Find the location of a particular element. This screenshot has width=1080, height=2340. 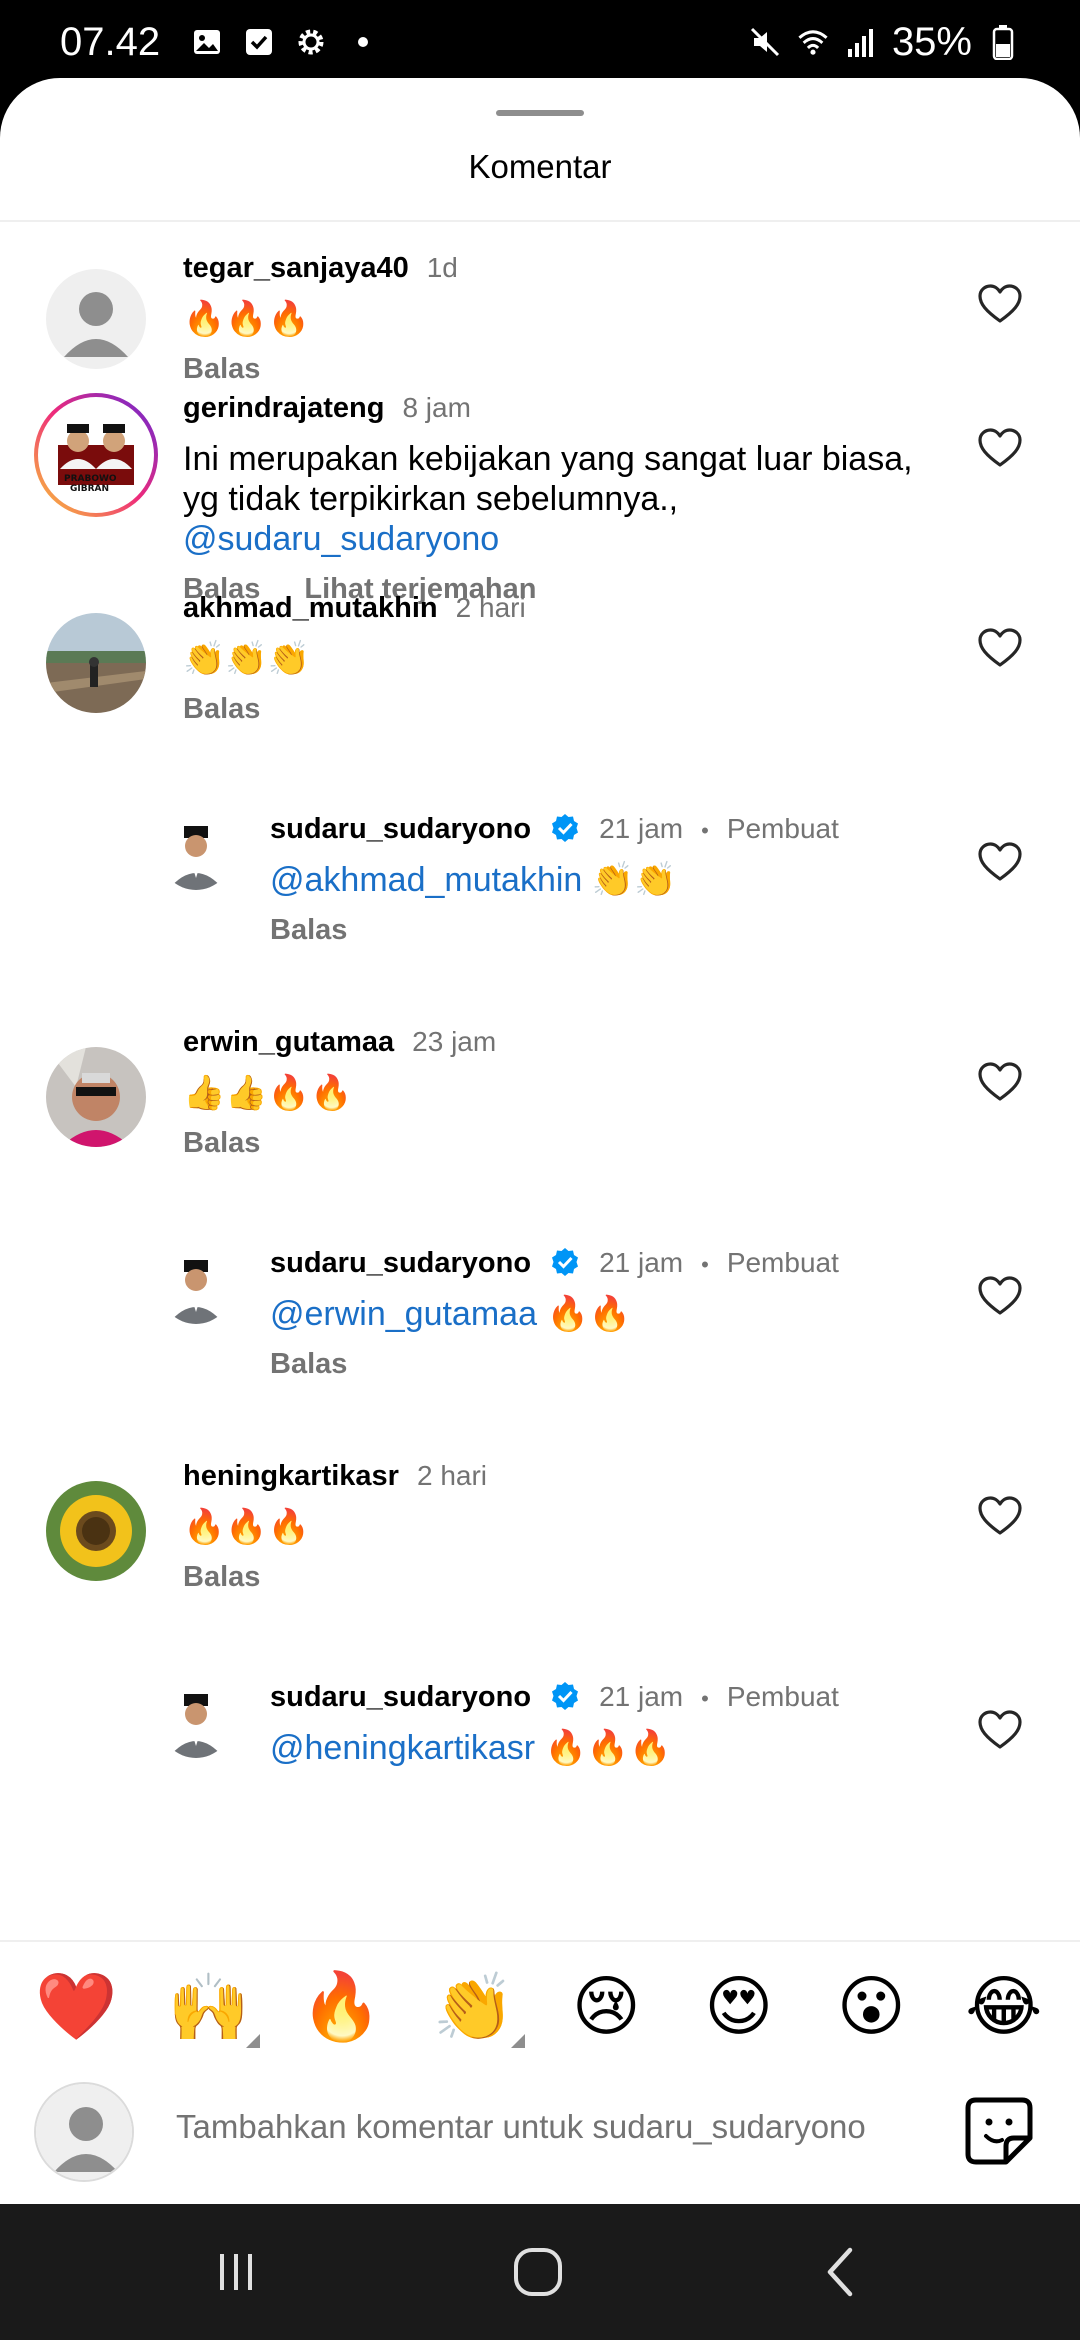

status-icons-right: 35% is located at coordinates (884, 42).